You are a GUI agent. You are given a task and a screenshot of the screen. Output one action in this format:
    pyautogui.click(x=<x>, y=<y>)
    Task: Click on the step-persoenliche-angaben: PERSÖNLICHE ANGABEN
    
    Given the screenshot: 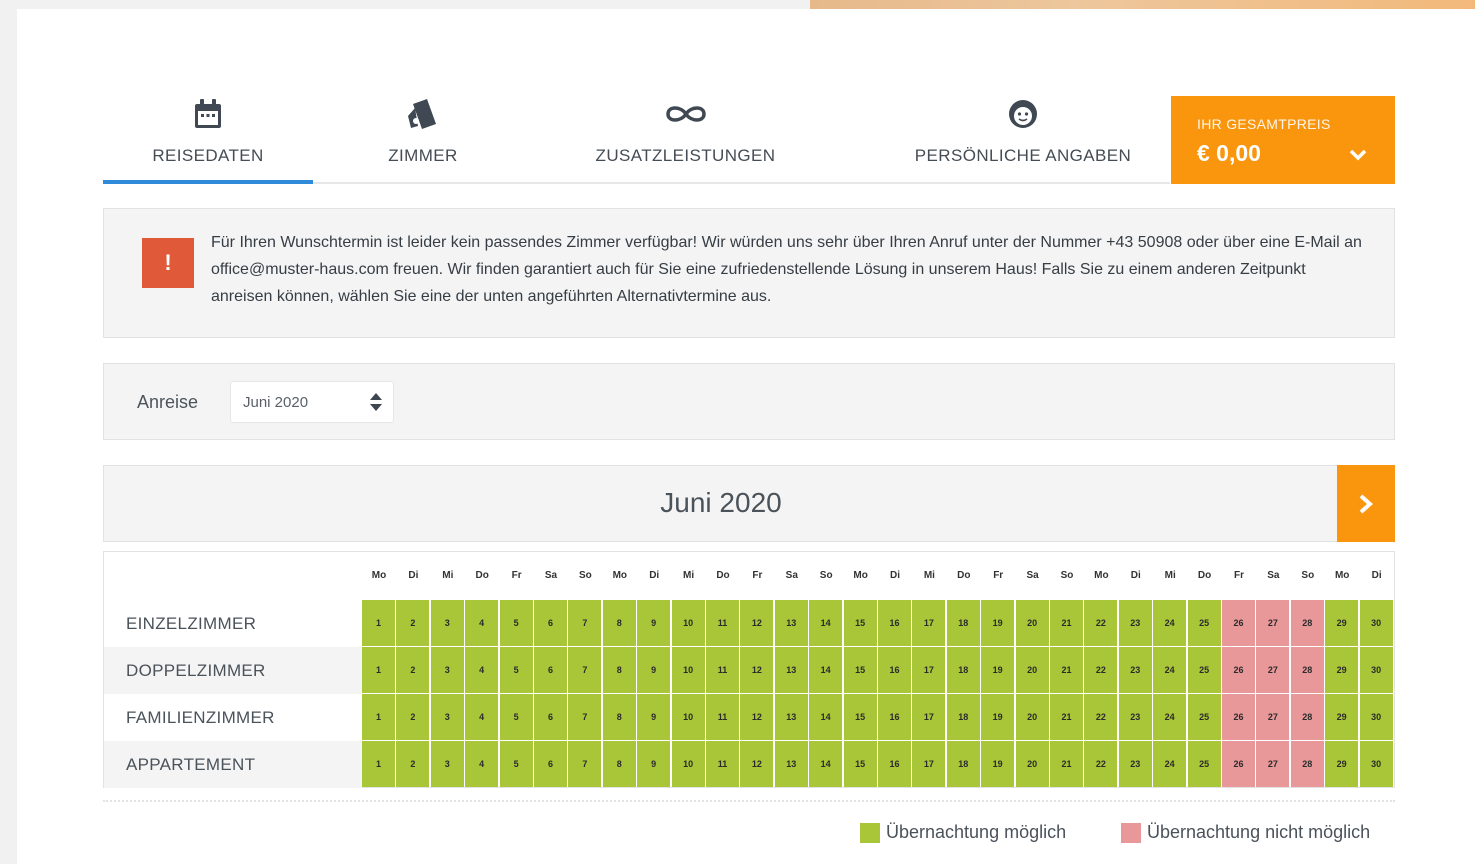 What is the action you would take?
    pyautogui.click(x=1023, y=135)
    